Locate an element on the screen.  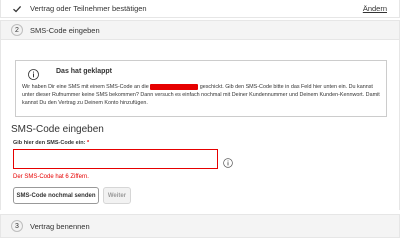
field-label-text: Gib hier den SMS-Code ein: is located at coordinates (49, 143).